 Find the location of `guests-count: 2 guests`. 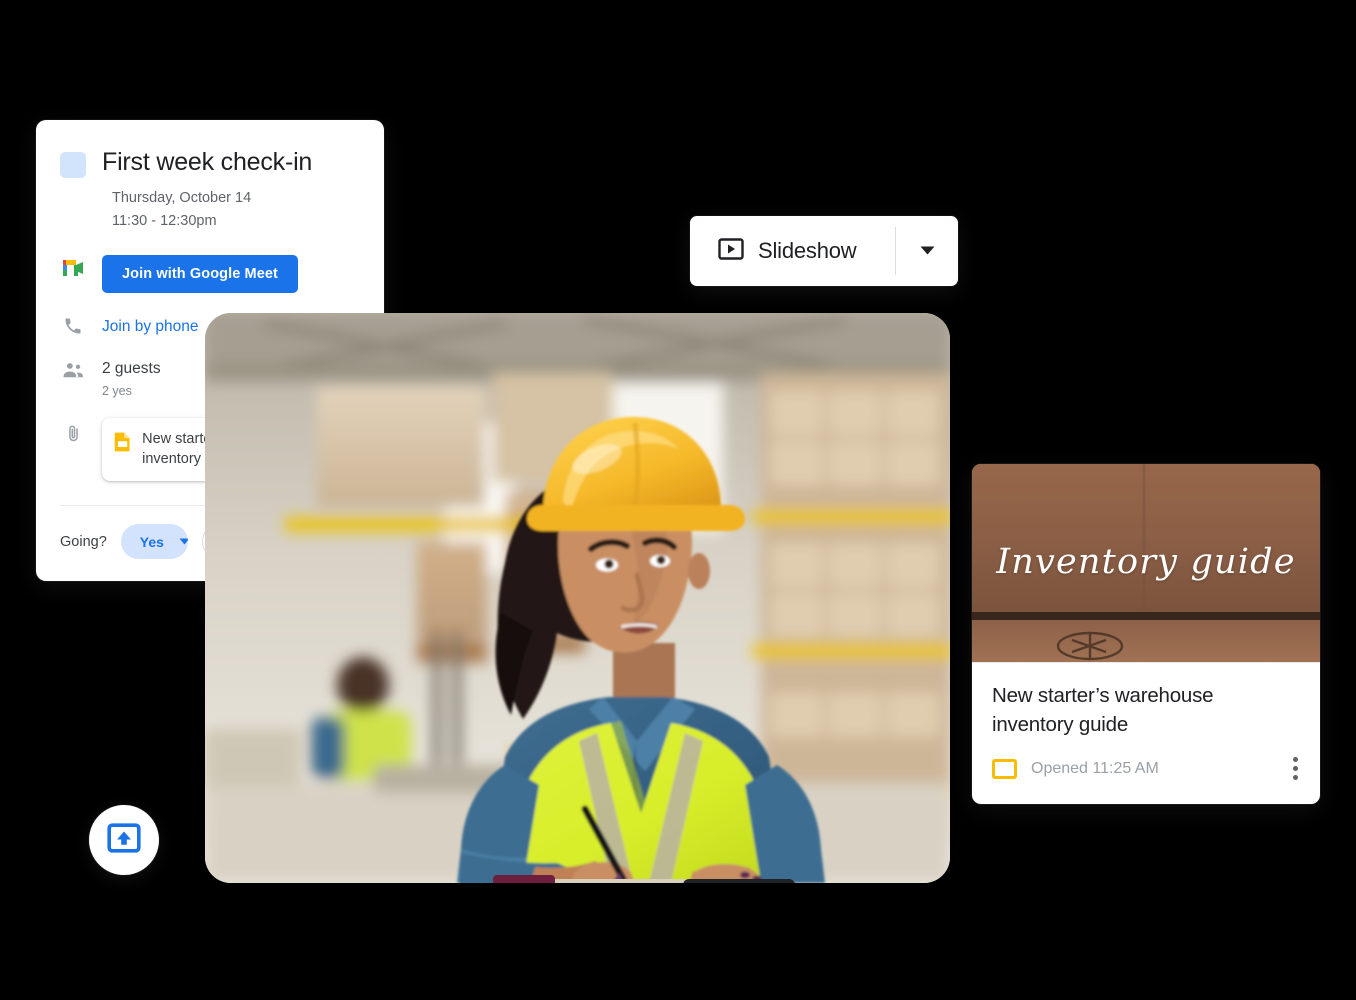

guests-count: 2 guests is located at coordinates (131, 368).